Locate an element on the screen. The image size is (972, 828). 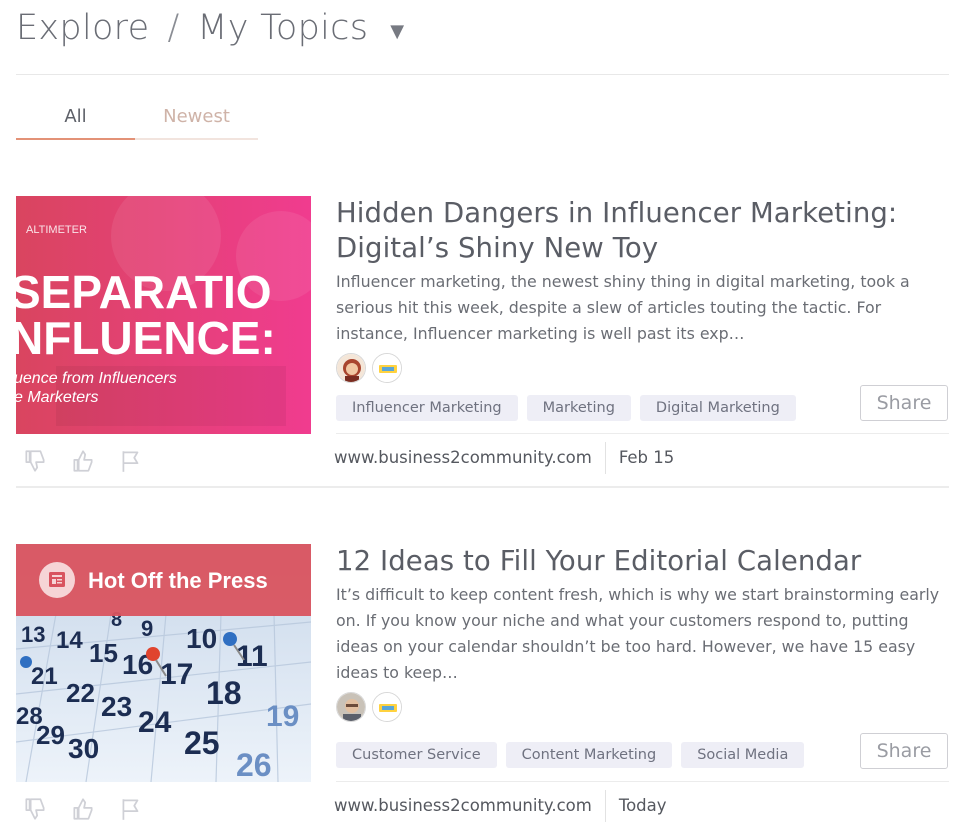
article-meta: www.business2community.com Feb 15 is located at coordinates (504, 458).